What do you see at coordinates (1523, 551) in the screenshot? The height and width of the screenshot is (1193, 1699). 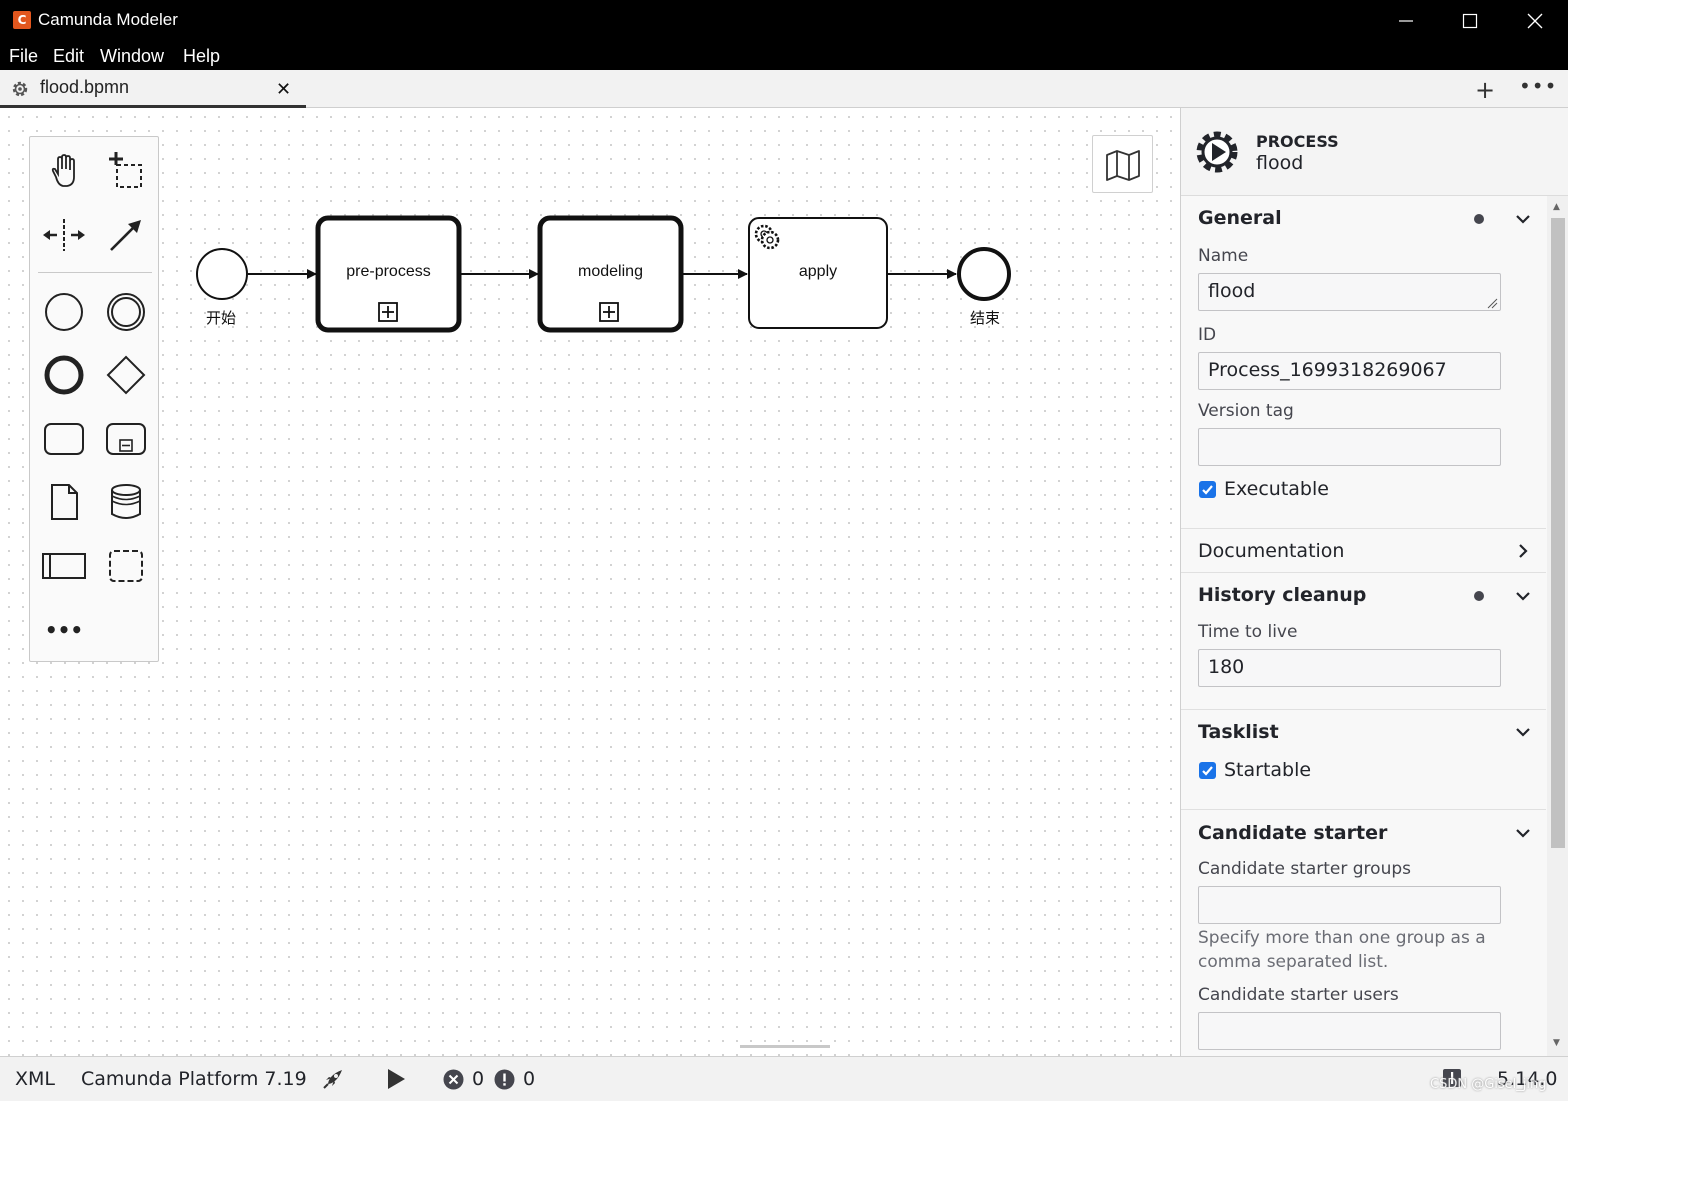 I see `chevron-right-icon` at bounding box center [1523, 551].